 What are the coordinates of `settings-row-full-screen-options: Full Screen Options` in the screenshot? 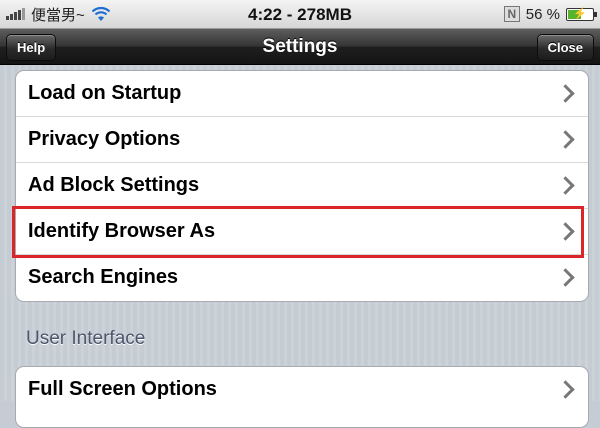 It's located at (302, 390).